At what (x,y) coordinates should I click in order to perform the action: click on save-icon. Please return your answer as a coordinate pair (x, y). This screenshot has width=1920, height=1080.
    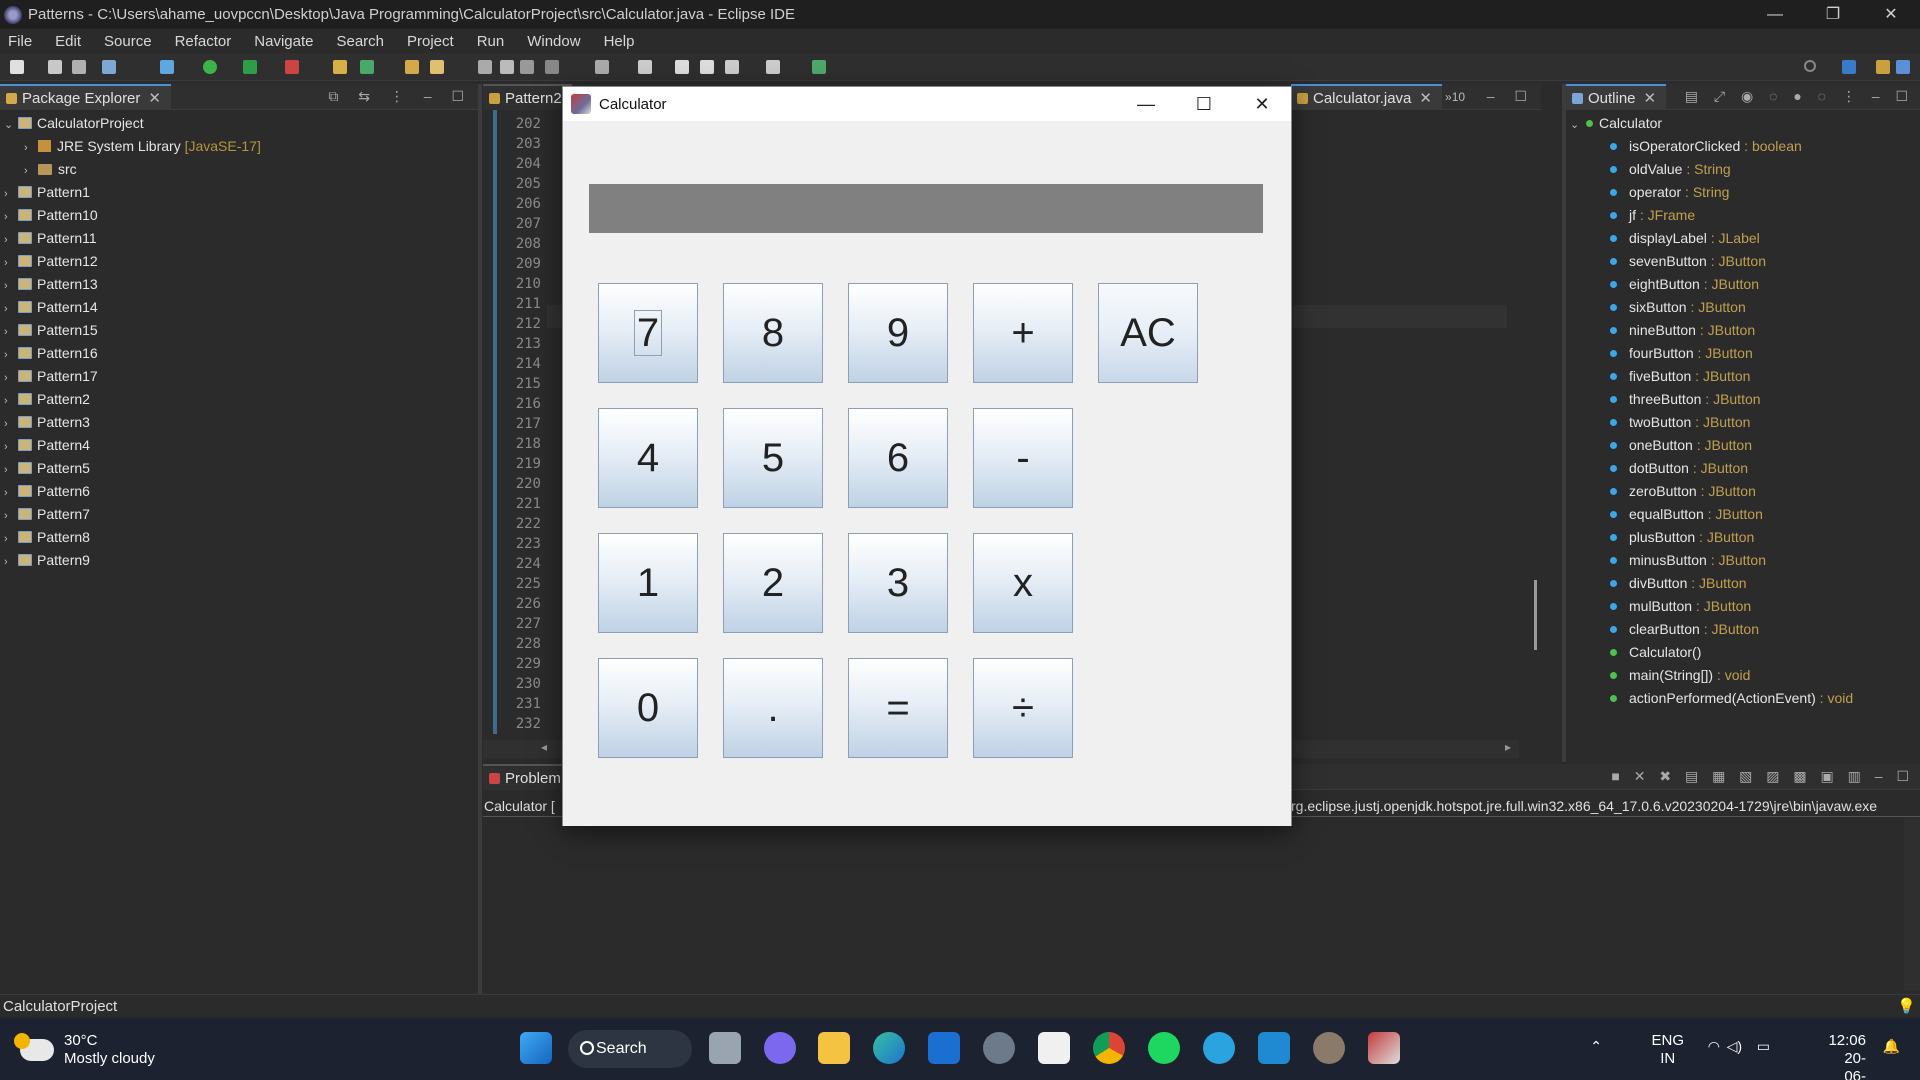
    Looking at the image, I should click on (55, 67).